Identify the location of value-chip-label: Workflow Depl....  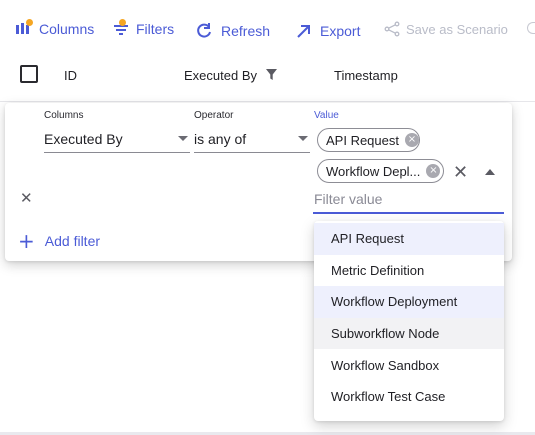
(373, 171).